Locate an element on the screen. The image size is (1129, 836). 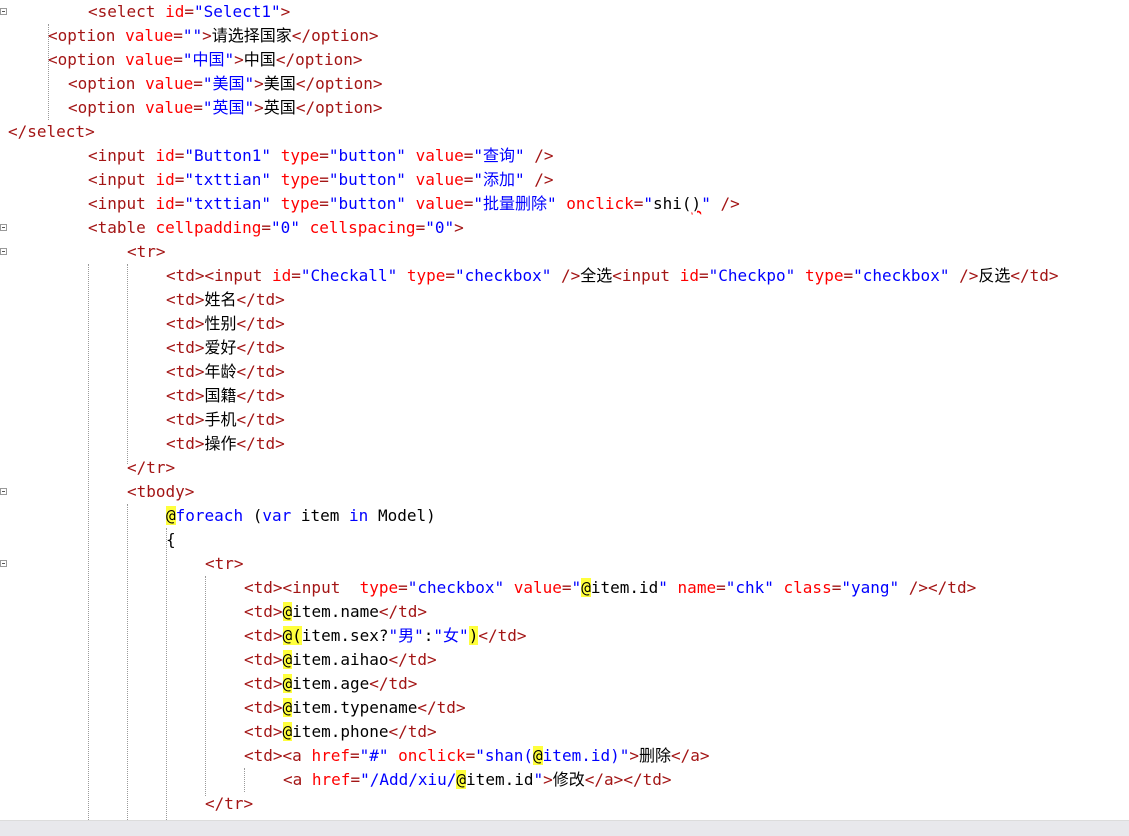
code-token: cellspacing is located at coordinates (362, 227).